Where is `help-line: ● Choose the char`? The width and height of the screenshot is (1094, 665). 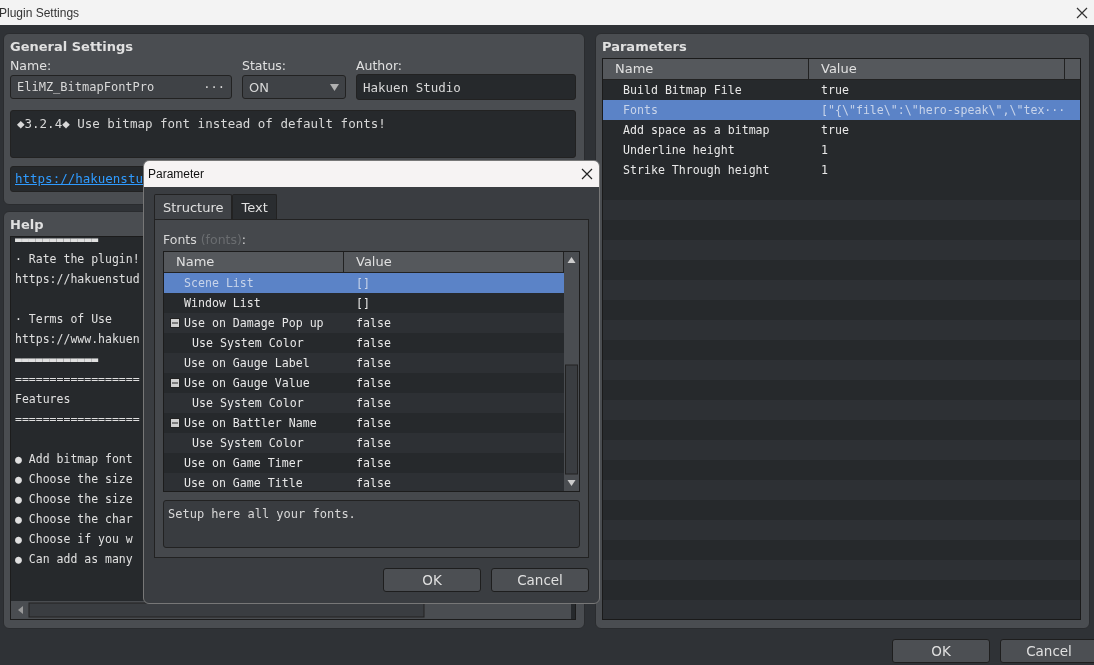 help-line: ● Choose the char is located at coordinates (74, 519).